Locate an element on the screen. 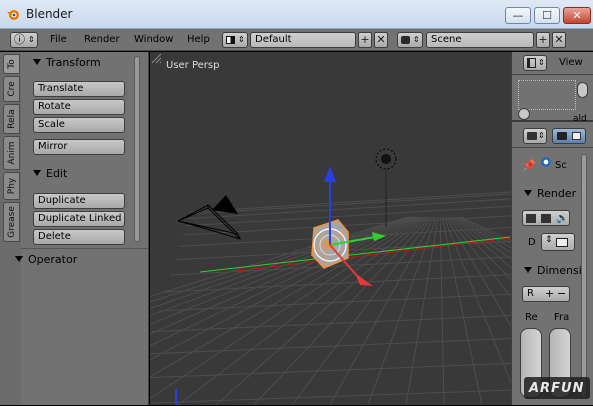  display-mode-selector: ⇕ is located at coordinates (558, 242).